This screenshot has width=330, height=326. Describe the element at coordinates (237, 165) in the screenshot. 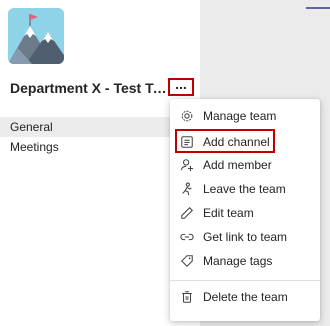

I see `menu-item-label: Add member` at that location.